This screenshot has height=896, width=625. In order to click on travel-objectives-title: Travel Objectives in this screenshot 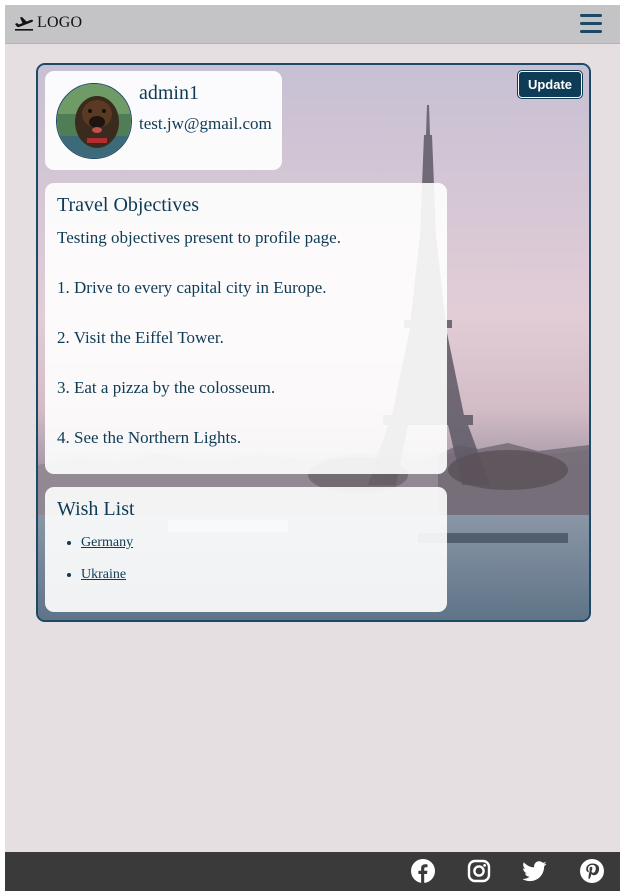, I will do `click(128, 205)`.